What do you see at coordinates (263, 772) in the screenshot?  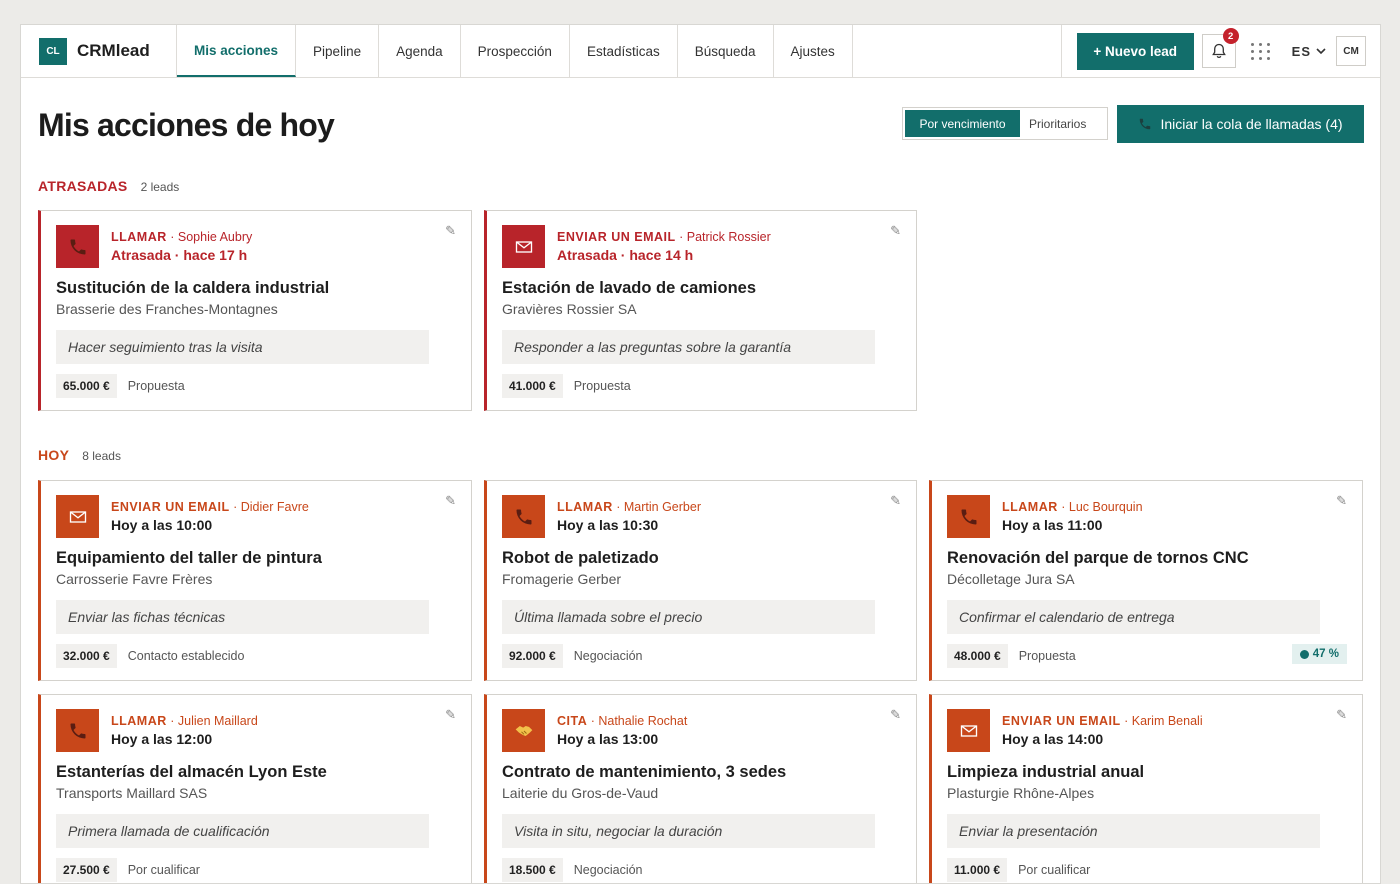 I see `deal-title: Estanterías del almacén Lyon Este` at bounding box center [263, 772].